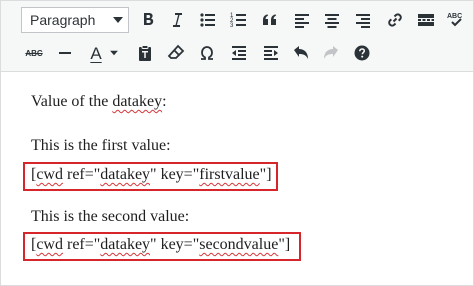 The height and width of the screenshot is (286, 474). I want to click on read-more-icon, so click(426, 20).